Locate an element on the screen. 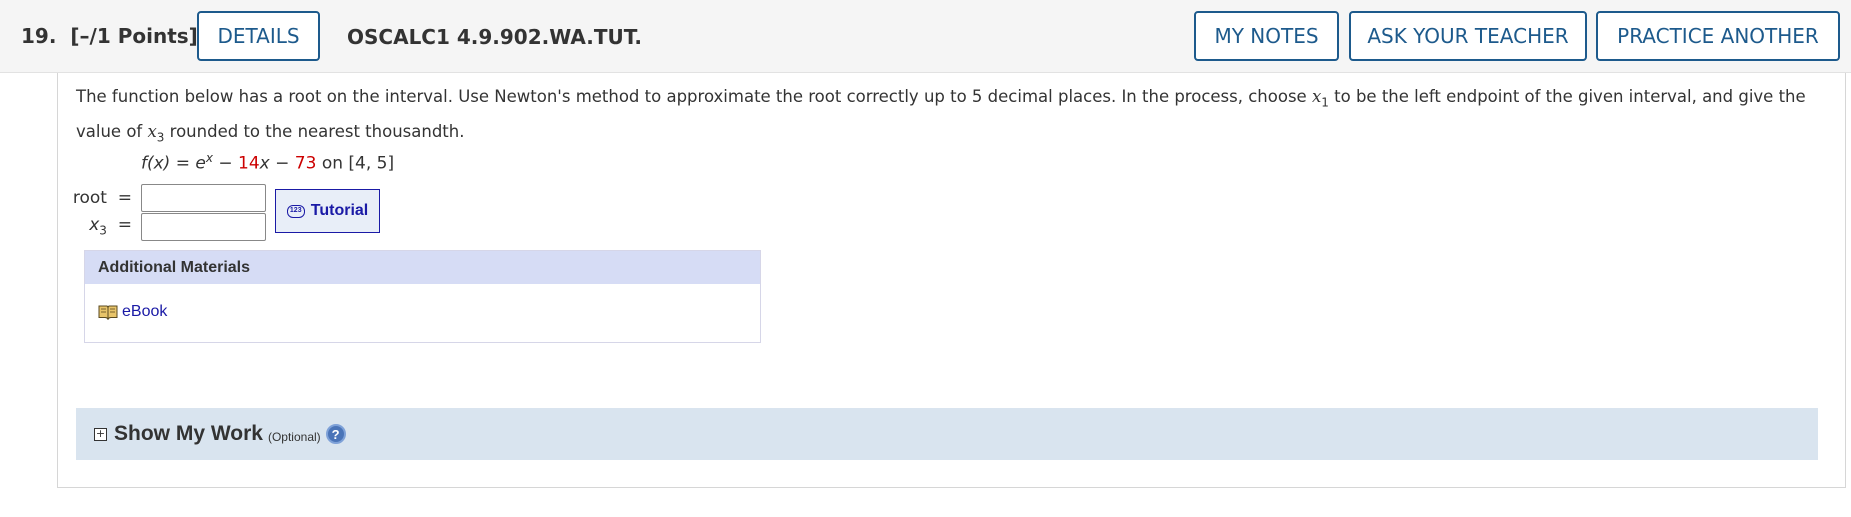 This screenshot has width=1851, height=517. constant: 73 is located at coordinates (305, 163).